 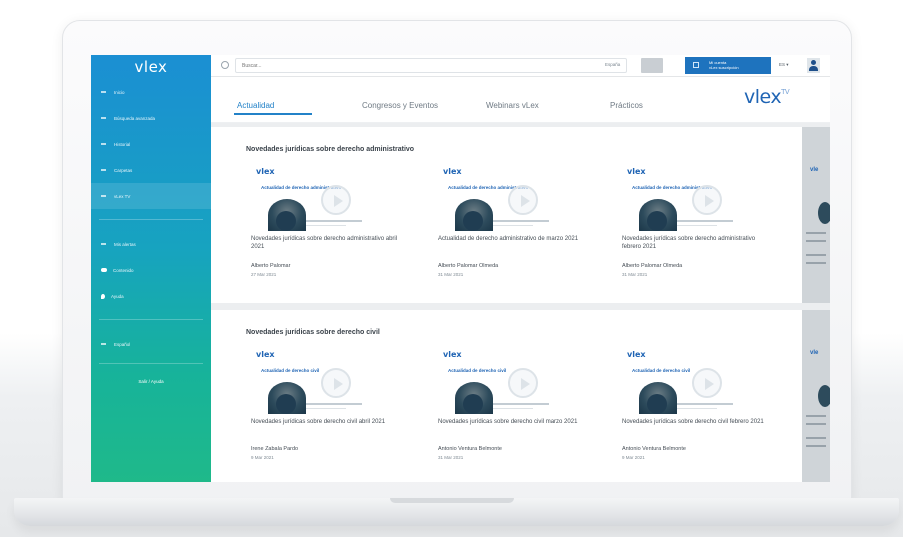 I want to click on search-country-select: España, so click(x=612, y=64).